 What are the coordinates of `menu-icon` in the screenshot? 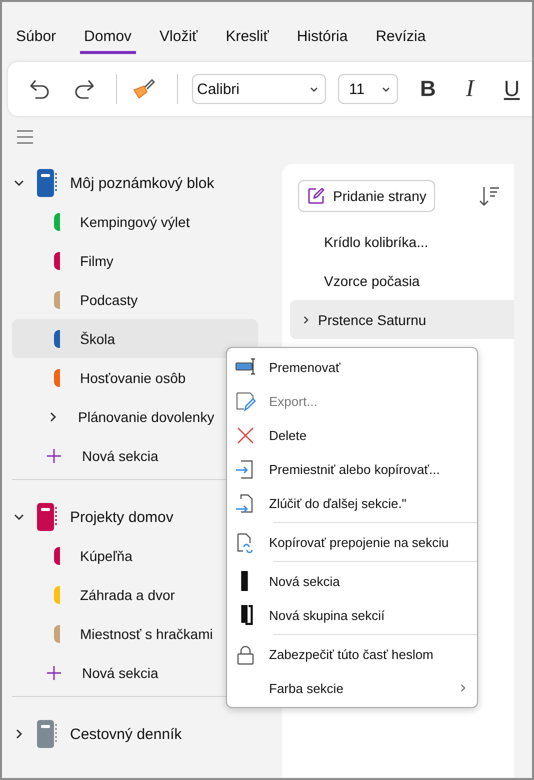 It's located at (25, 137).